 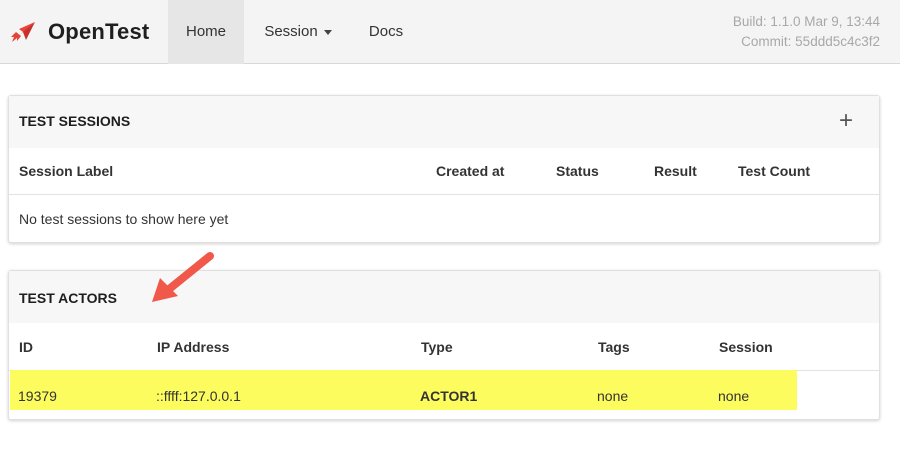 I want to click on col-id: ID, so click(x=26, y=347).